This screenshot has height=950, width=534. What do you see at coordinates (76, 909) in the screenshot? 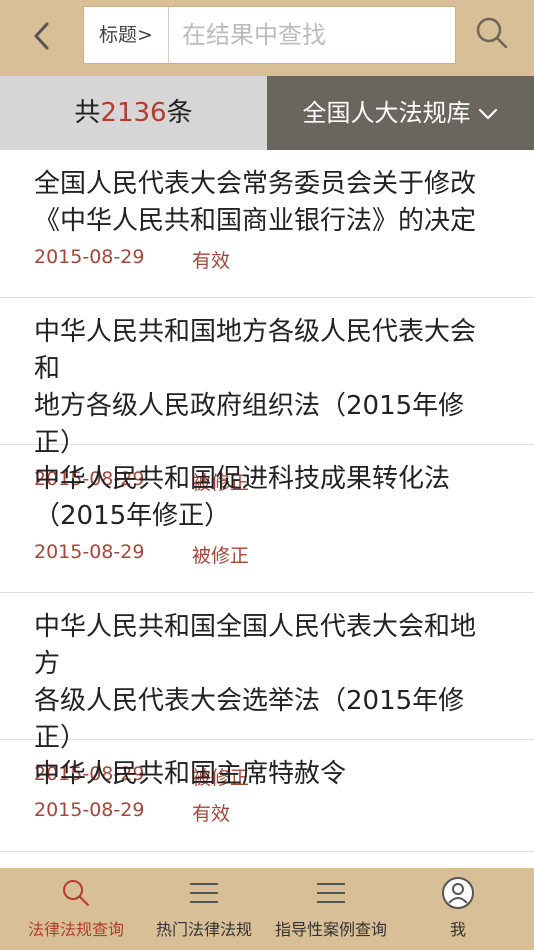
I see `tab-law-search: 法律法规查询` at bounding box center [76, 909].